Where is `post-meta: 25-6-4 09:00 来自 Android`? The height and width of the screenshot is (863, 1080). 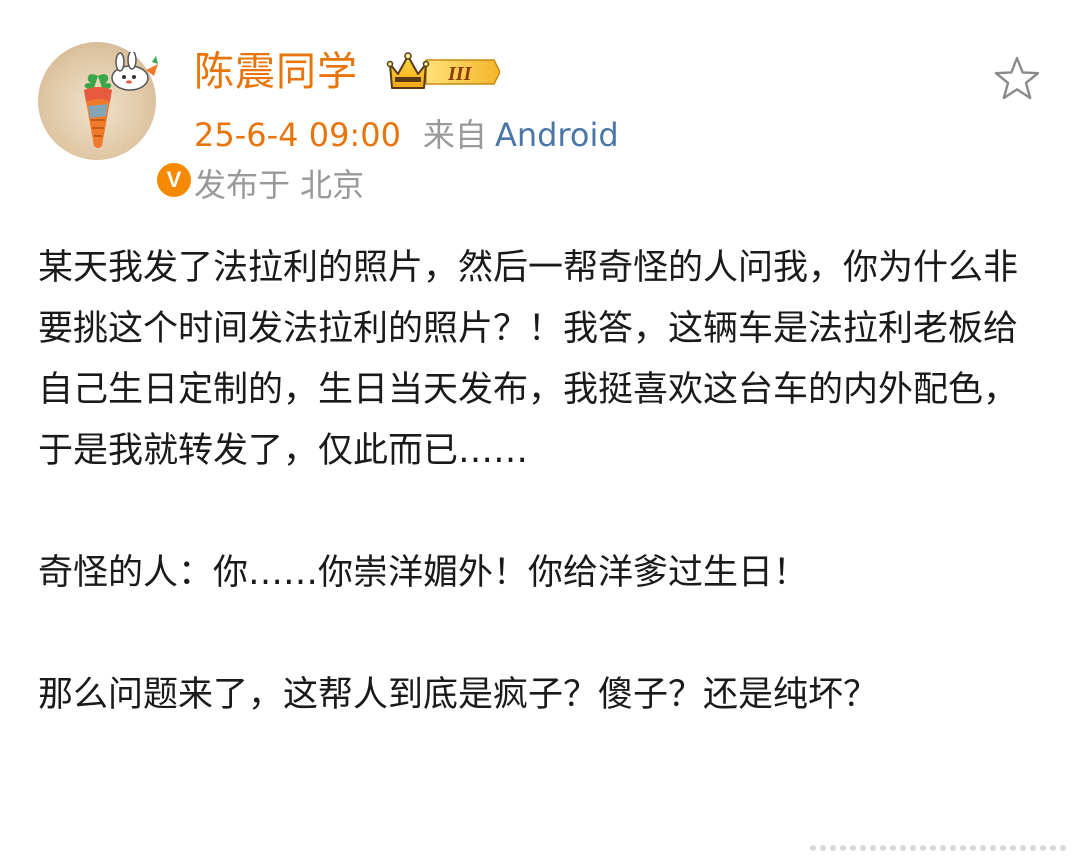 post-meta: 25-6-4 09:00 来自 Android is located at coordinates (406, 135).